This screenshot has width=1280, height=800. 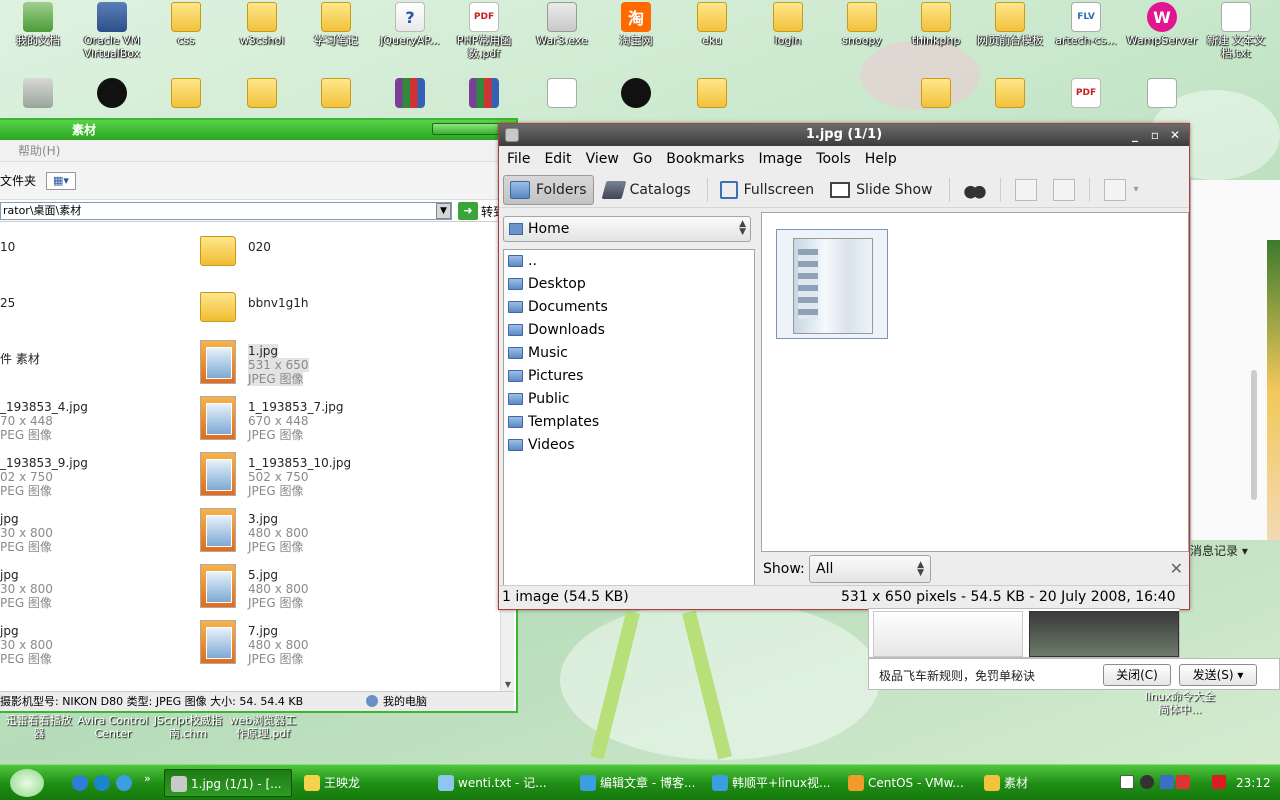 I want to click on desktop-label: web浏览器工作原理.pdf, so click(x=263, y=727).